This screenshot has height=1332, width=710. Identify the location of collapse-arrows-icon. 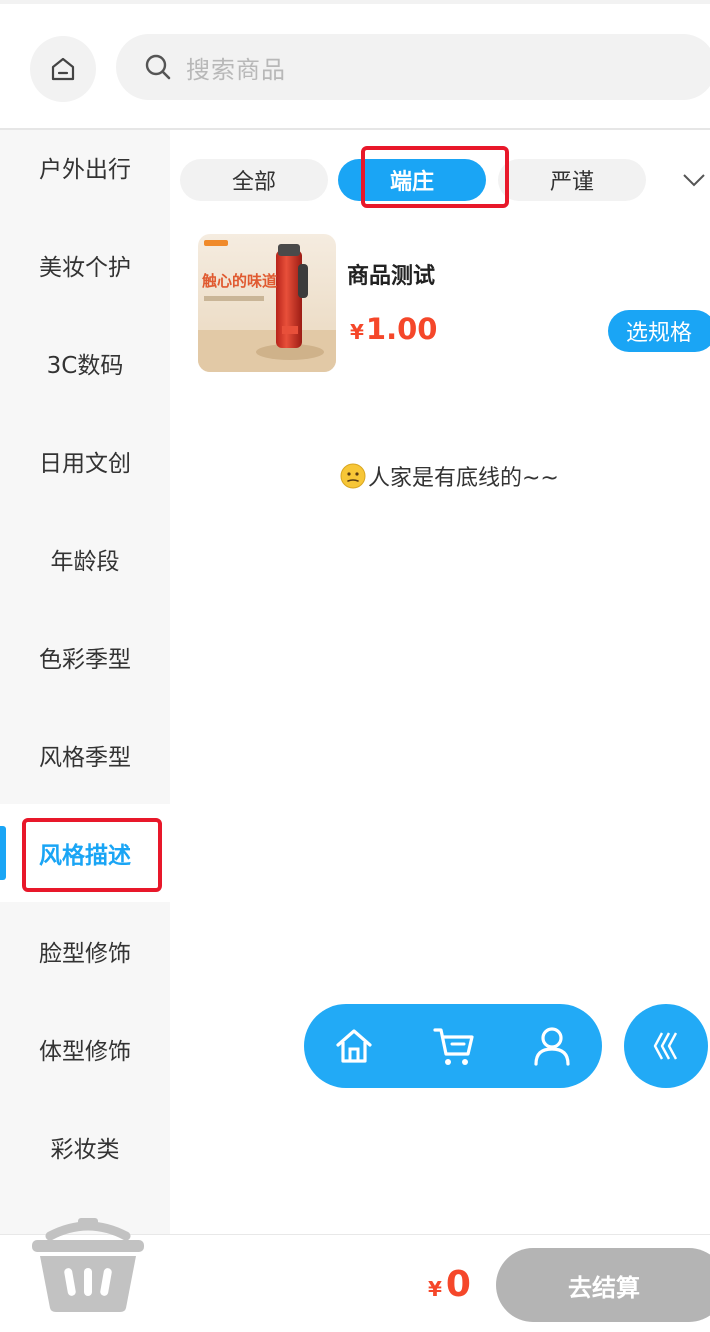
(665, 1046).